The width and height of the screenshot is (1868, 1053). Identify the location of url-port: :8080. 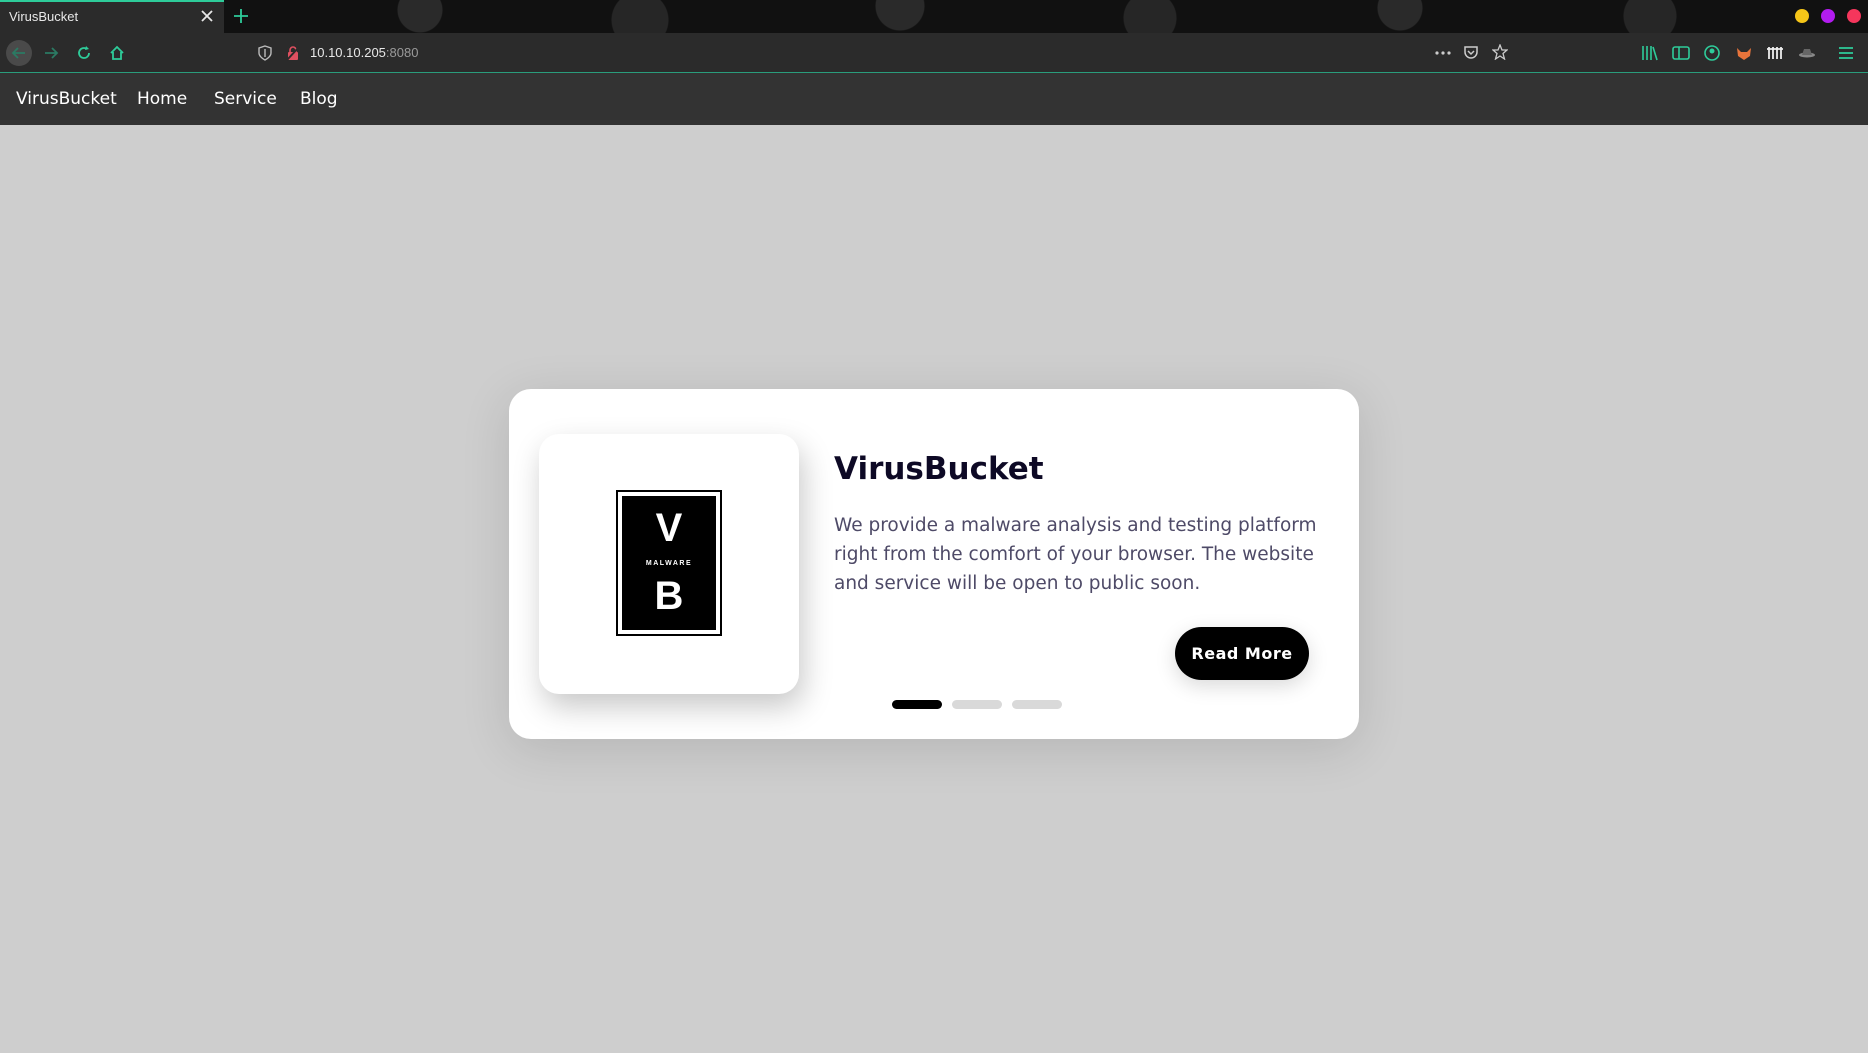
(402, 52).